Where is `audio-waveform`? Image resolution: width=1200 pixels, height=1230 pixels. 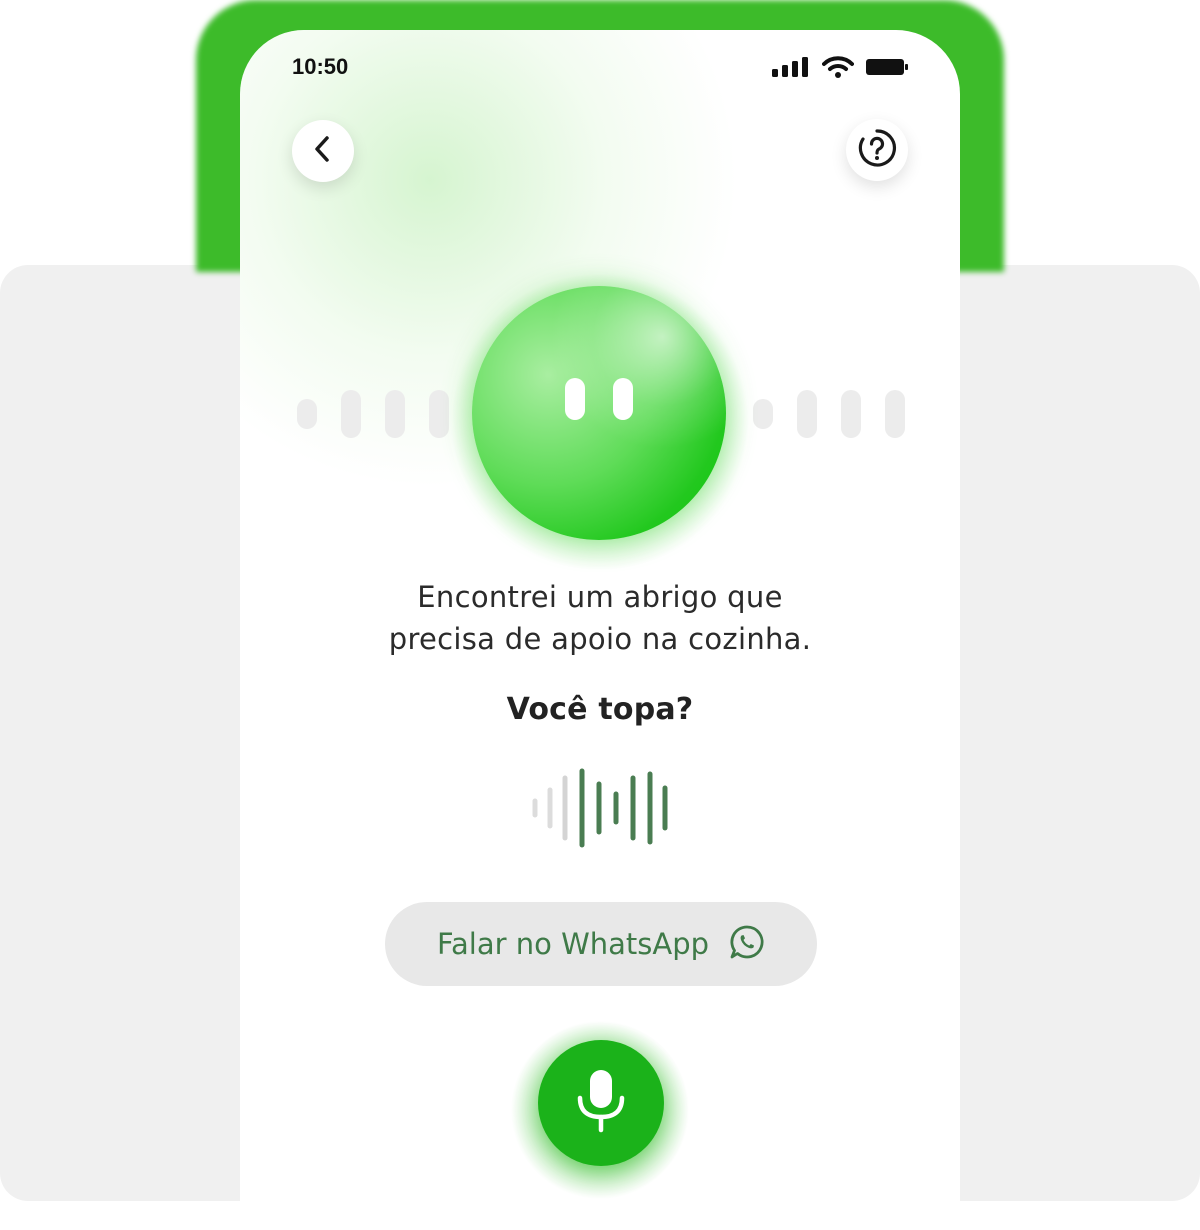
audio-waveform is located at coordinates (600, 808).